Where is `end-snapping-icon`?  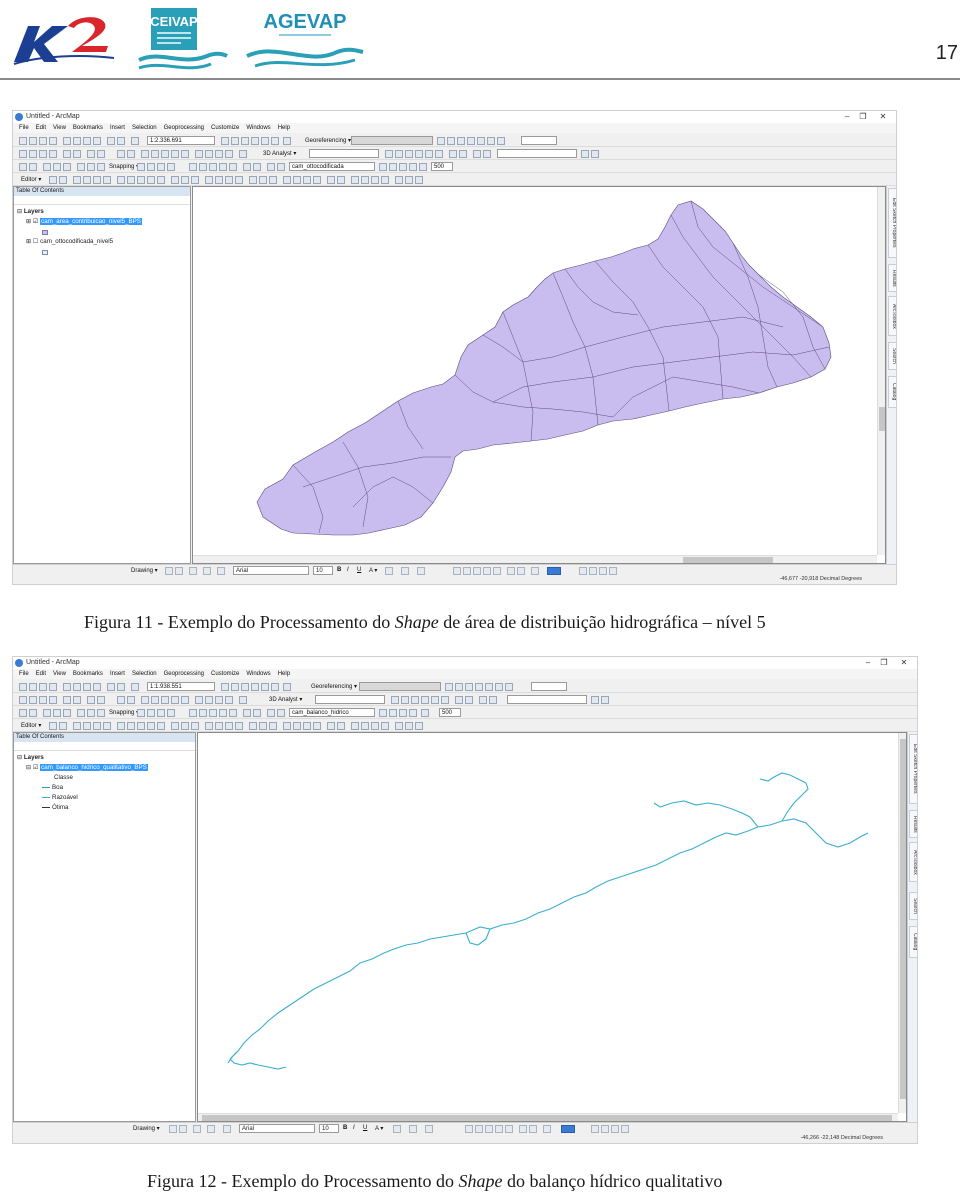 end-snapping-icon is located at coordinates (151, 713).